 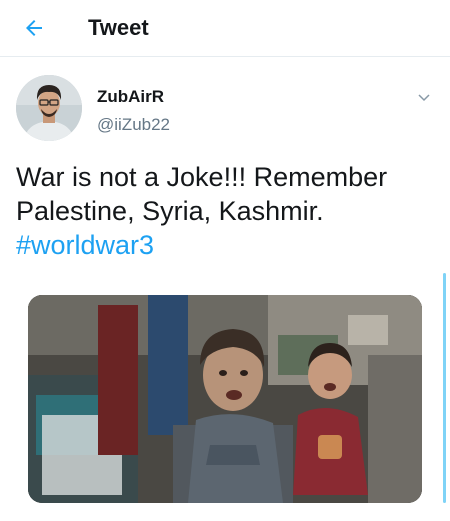 What do you see at coordinates (170, 211) in the screenshot?
I see `tweet-text-line: Palestine, Syria, Kashmir.` at bounding box center [170, 211].